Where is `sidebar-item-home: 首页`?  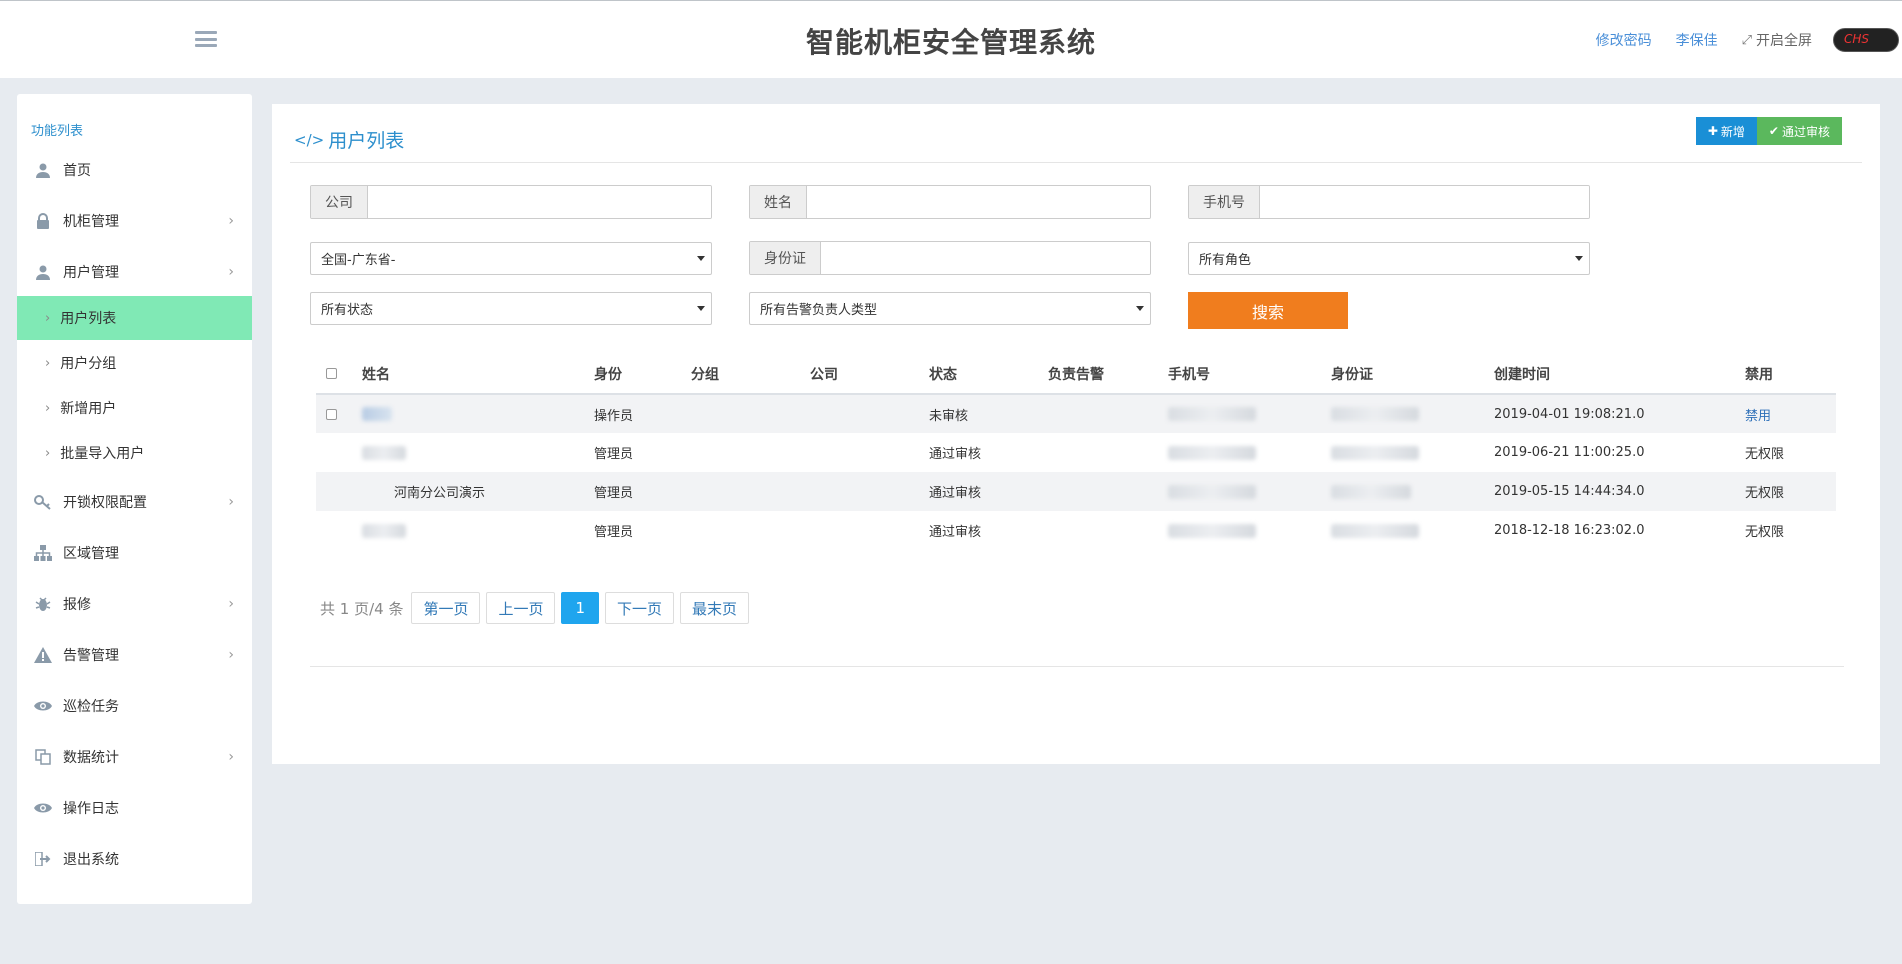 sidebar-item-home: 首页 is located at coordinates (134, 170).